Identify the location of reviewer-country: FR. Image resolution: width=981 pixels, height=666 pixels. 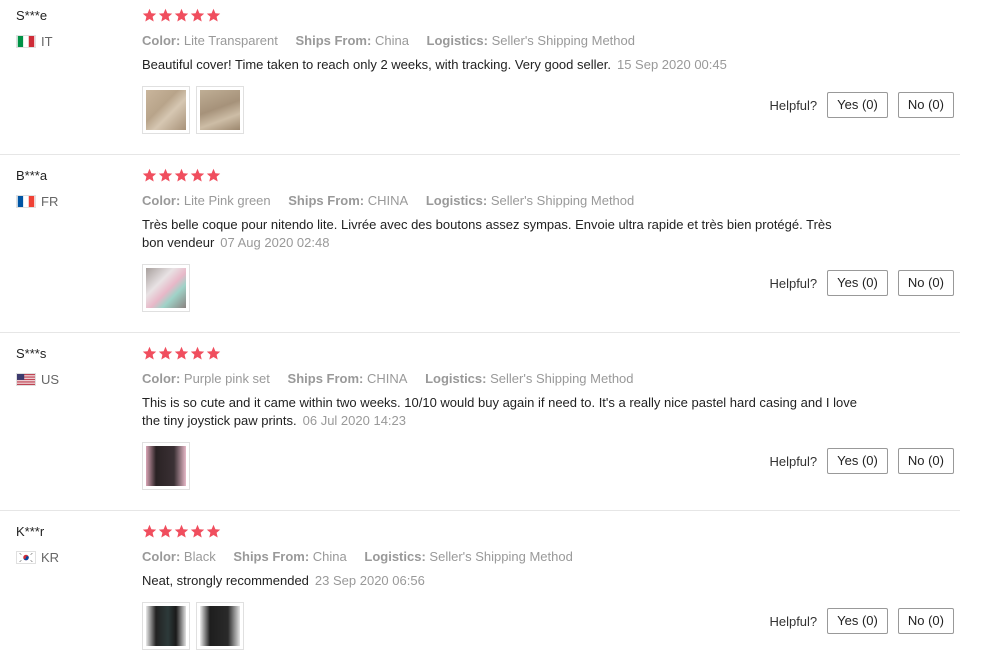
(37, 201).